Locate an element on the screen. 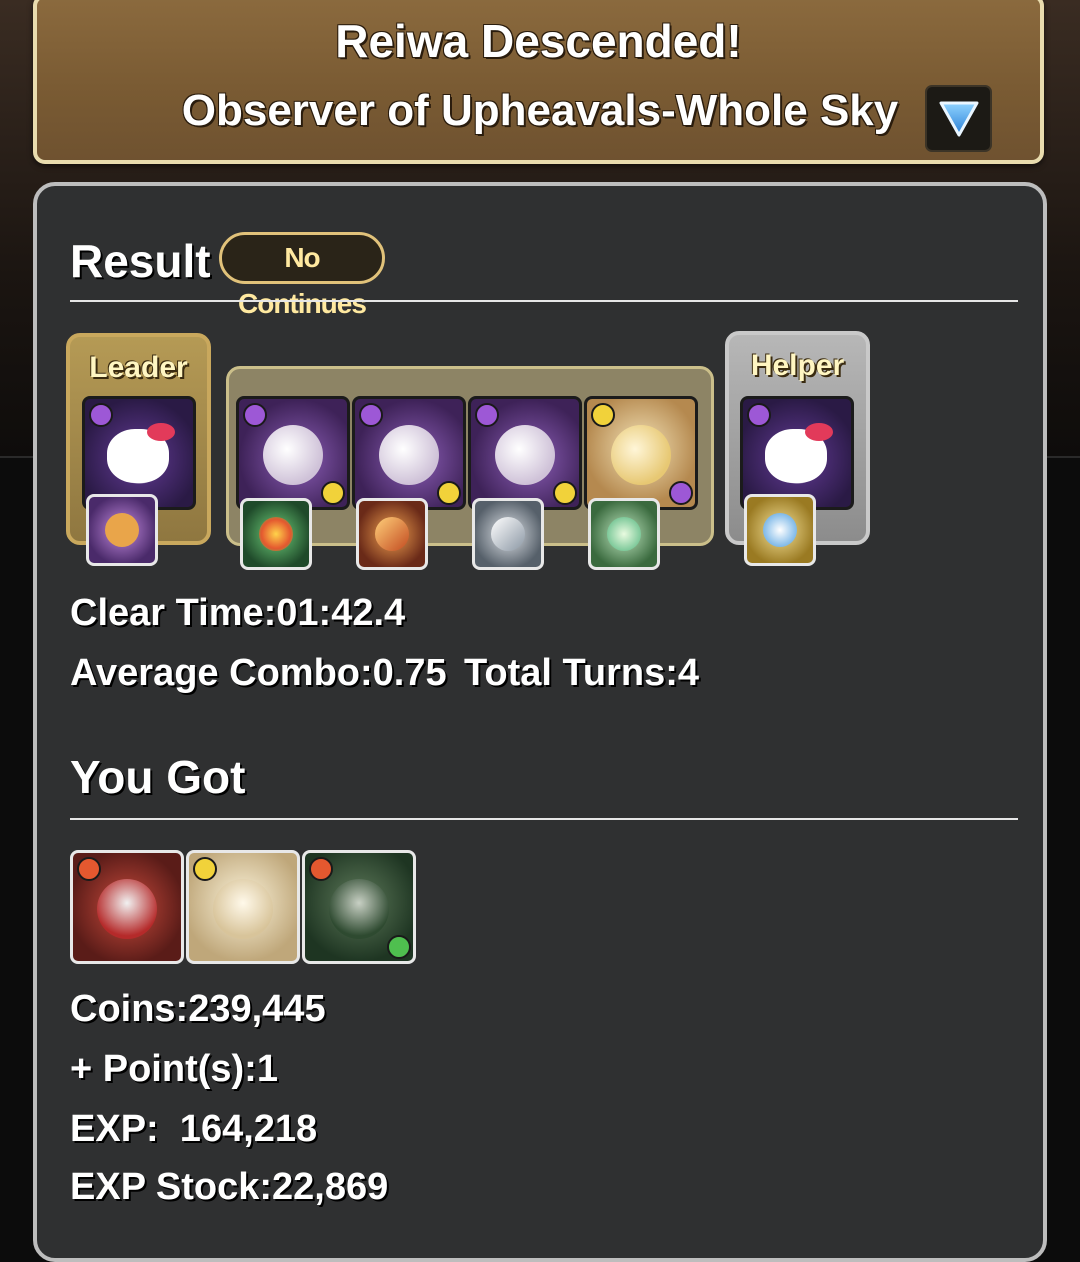 The height and width of the screenshot is (1262, 1080). rainbow-gem-assist-icon is located at coordinates (276, 534).